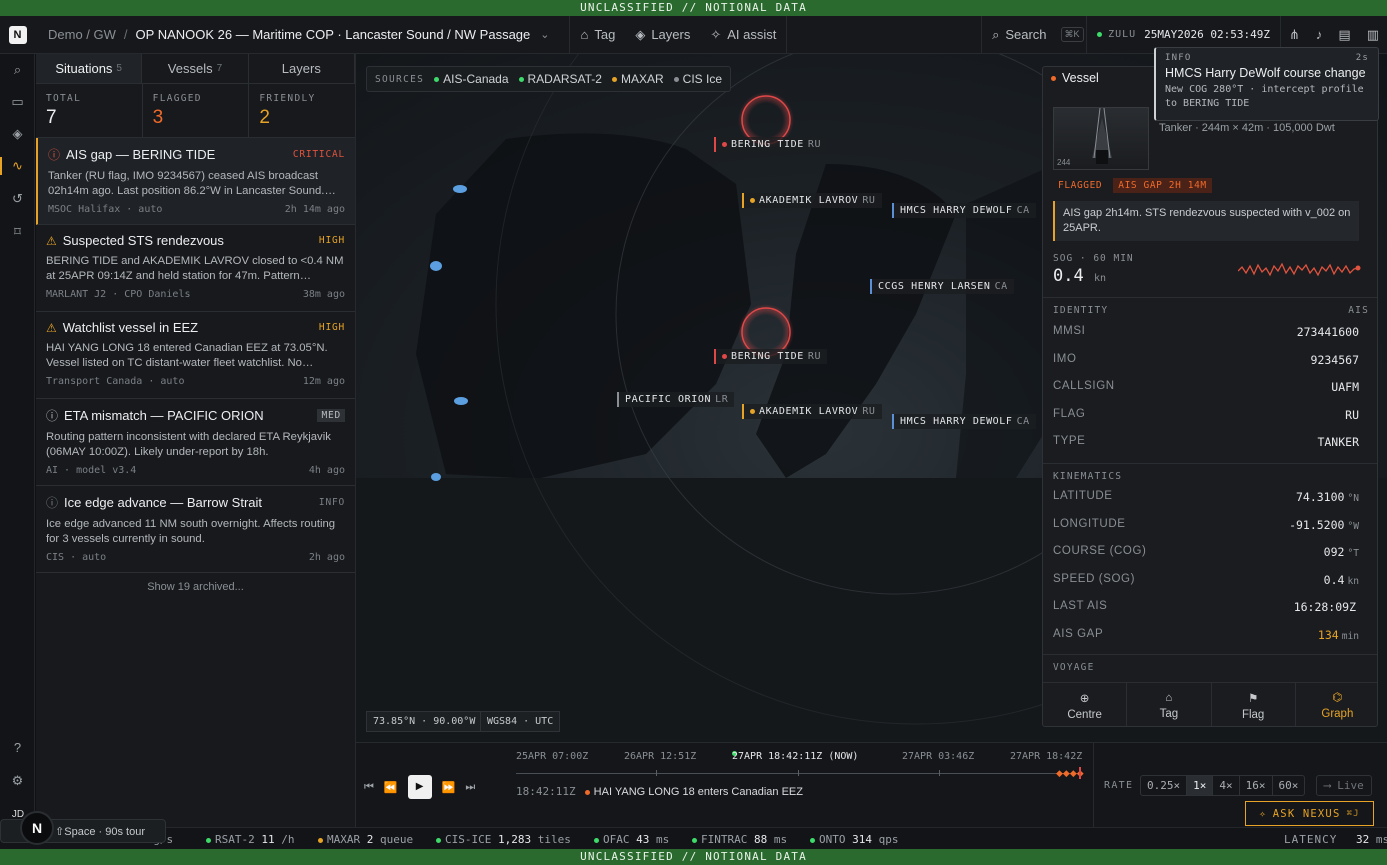 This screenshot has height=865, width=1387. Describe the element at coordinates (91, 470) in the screenshot. I see `situation-source: AI · model v3.4` at that location.